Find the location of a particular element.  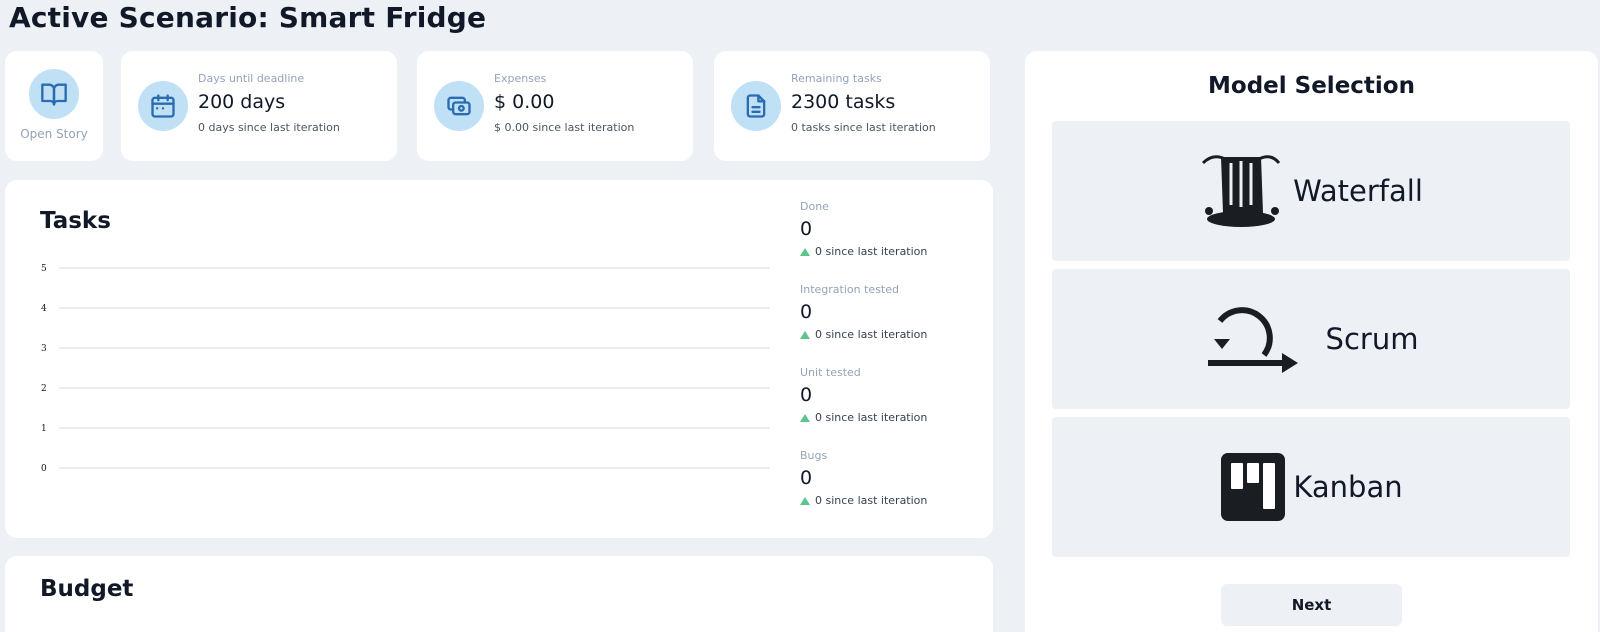

task-stat-label: Bugs is located at coordinates (814, 455).